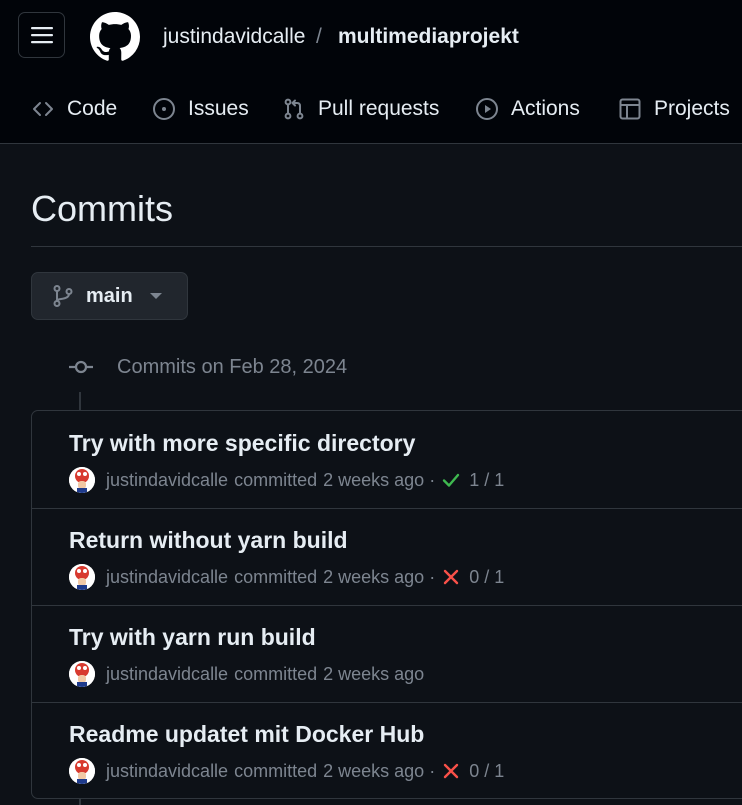 The width and height of the screenshot is (742, 805). Describe the element at coordinates (242, 443) in the screenshot. I see `commit-message-link: Try with more specific directory` at that location.